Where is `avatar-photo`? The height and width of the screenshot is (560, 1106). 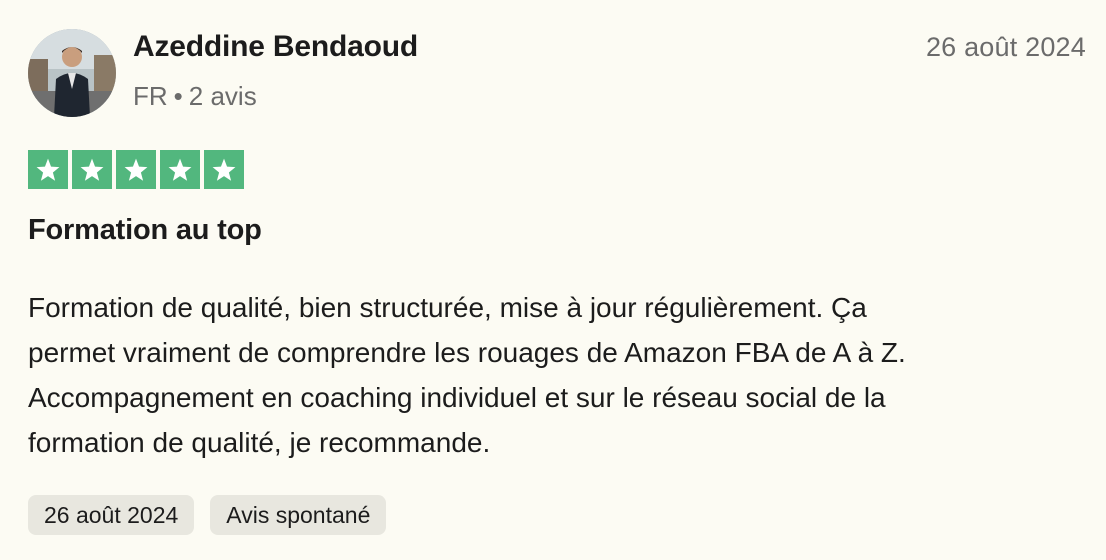
avatar-photo is located at coordinates (72, 73).